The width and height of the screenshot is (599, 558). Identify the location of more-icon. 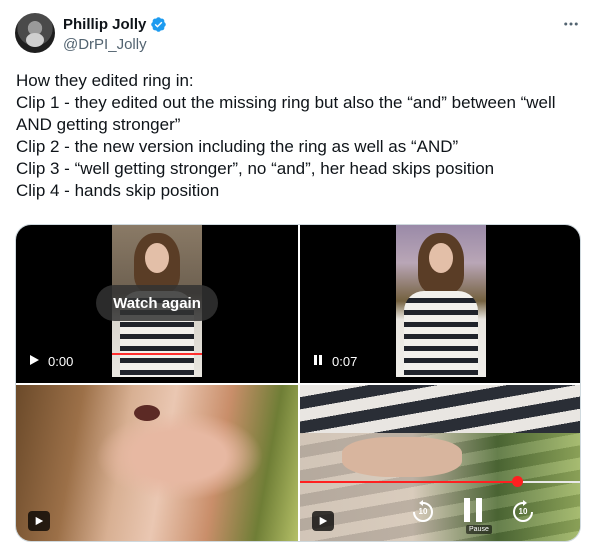
(571, 24).